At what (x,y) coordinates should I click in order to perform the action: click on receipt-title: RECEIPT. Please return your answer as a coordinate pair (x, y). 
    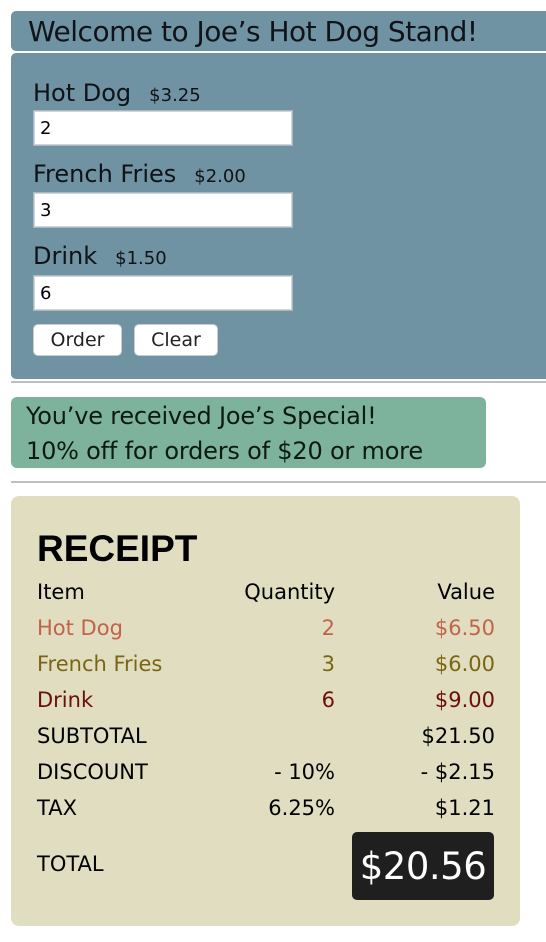
    Looking at the image, I should click on (117, 548).